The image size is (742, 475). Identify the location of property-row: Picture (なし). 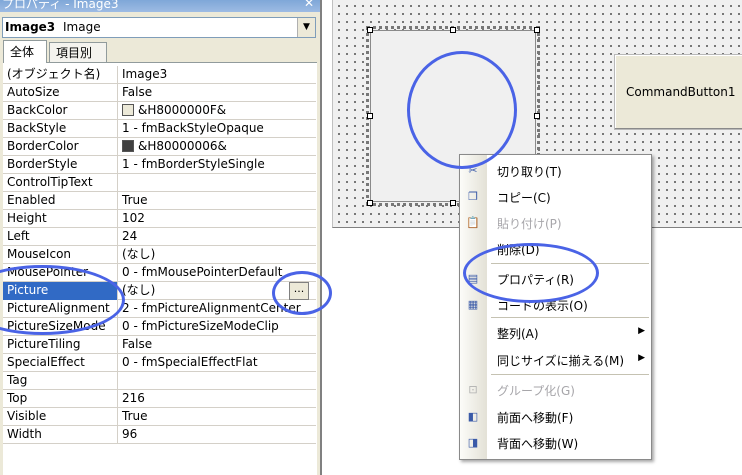
(159, 291).